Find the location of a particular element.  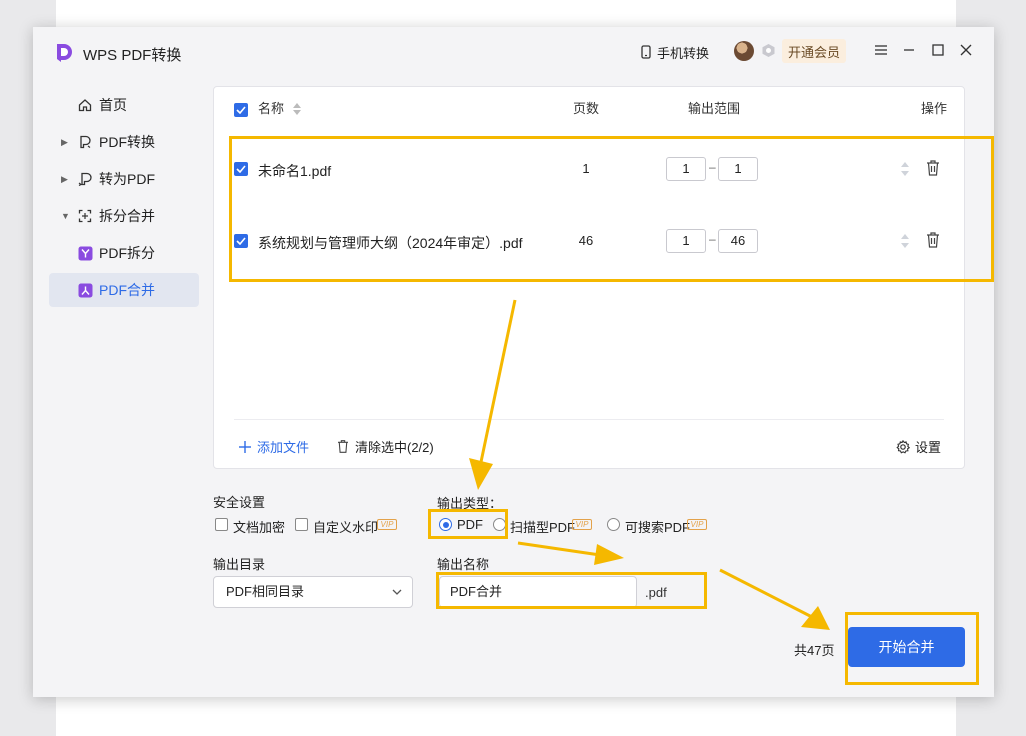

wps-pdf-logo-icon is located at coordinates (64, 53).